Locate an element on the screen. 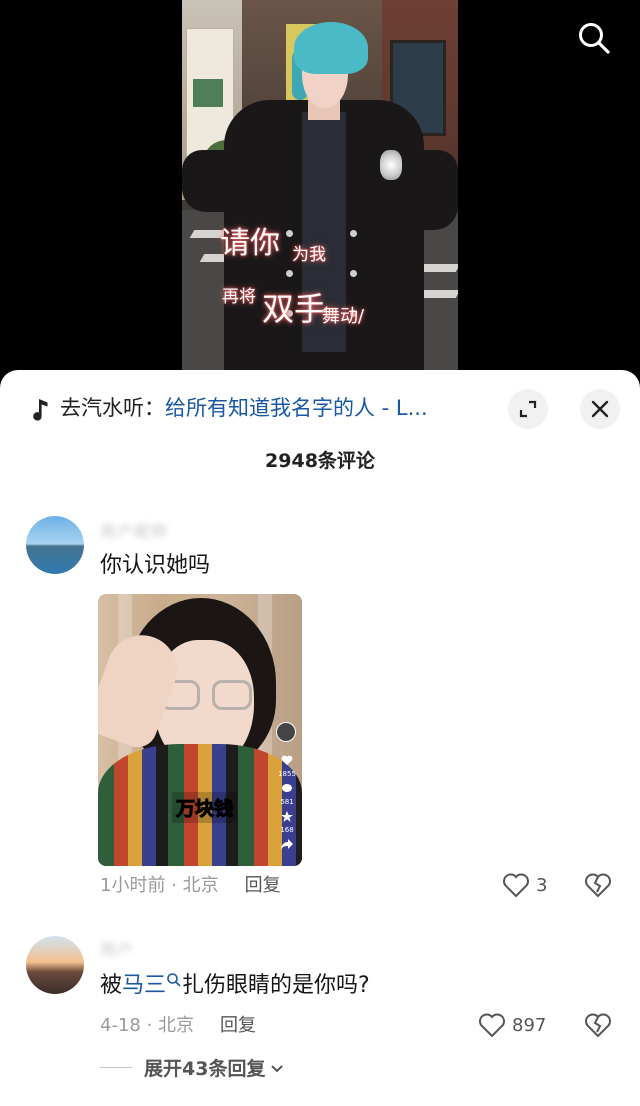 The image size is (640, 1106). share-icon is located at coordinates (287, 844).